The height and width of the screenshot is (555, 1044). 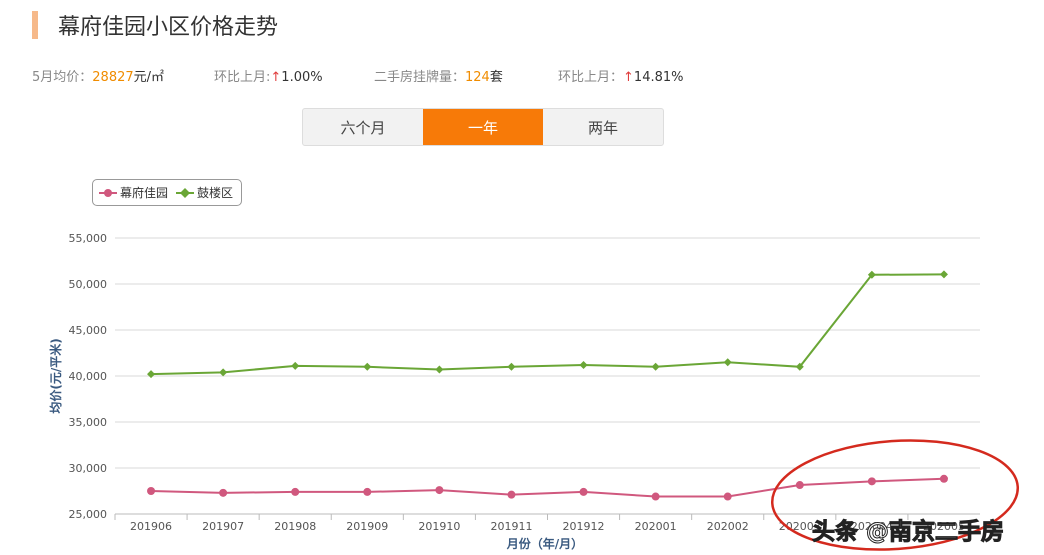 What do you see at coordinates (367, 526) in the screenshot?
I see `x-tick-label: 201909` at bounding box center [367, 526].